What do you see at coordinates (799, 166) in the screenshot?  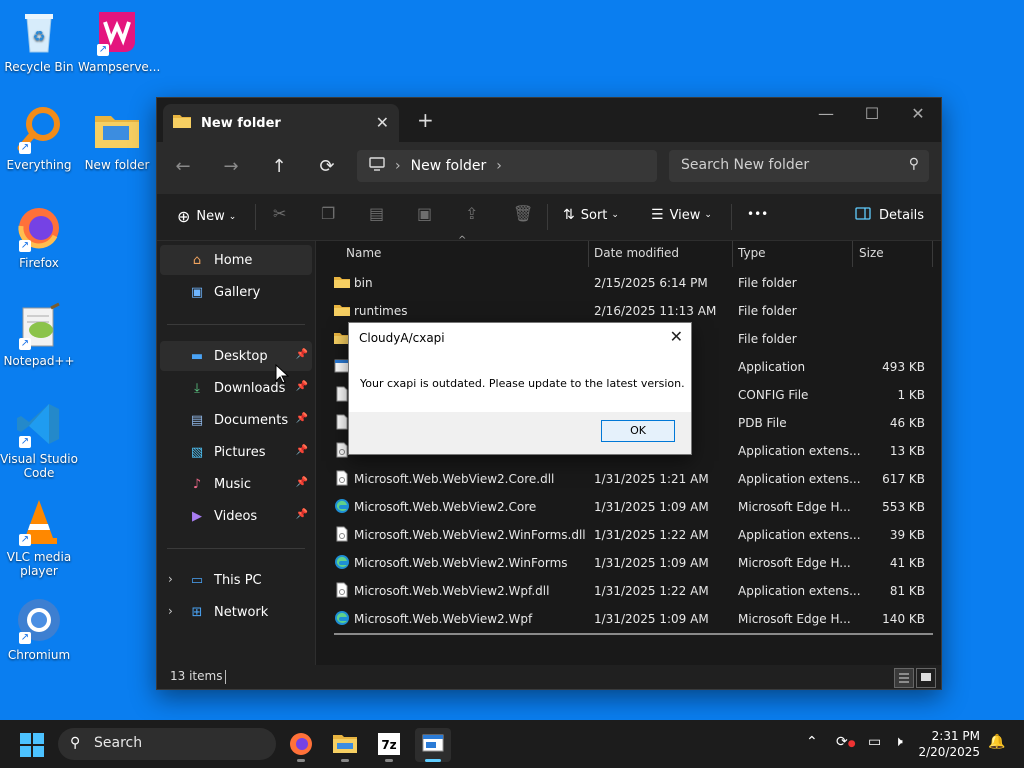 I see `search-input: Search New folder ⚲` at bounding box center [799, 166].